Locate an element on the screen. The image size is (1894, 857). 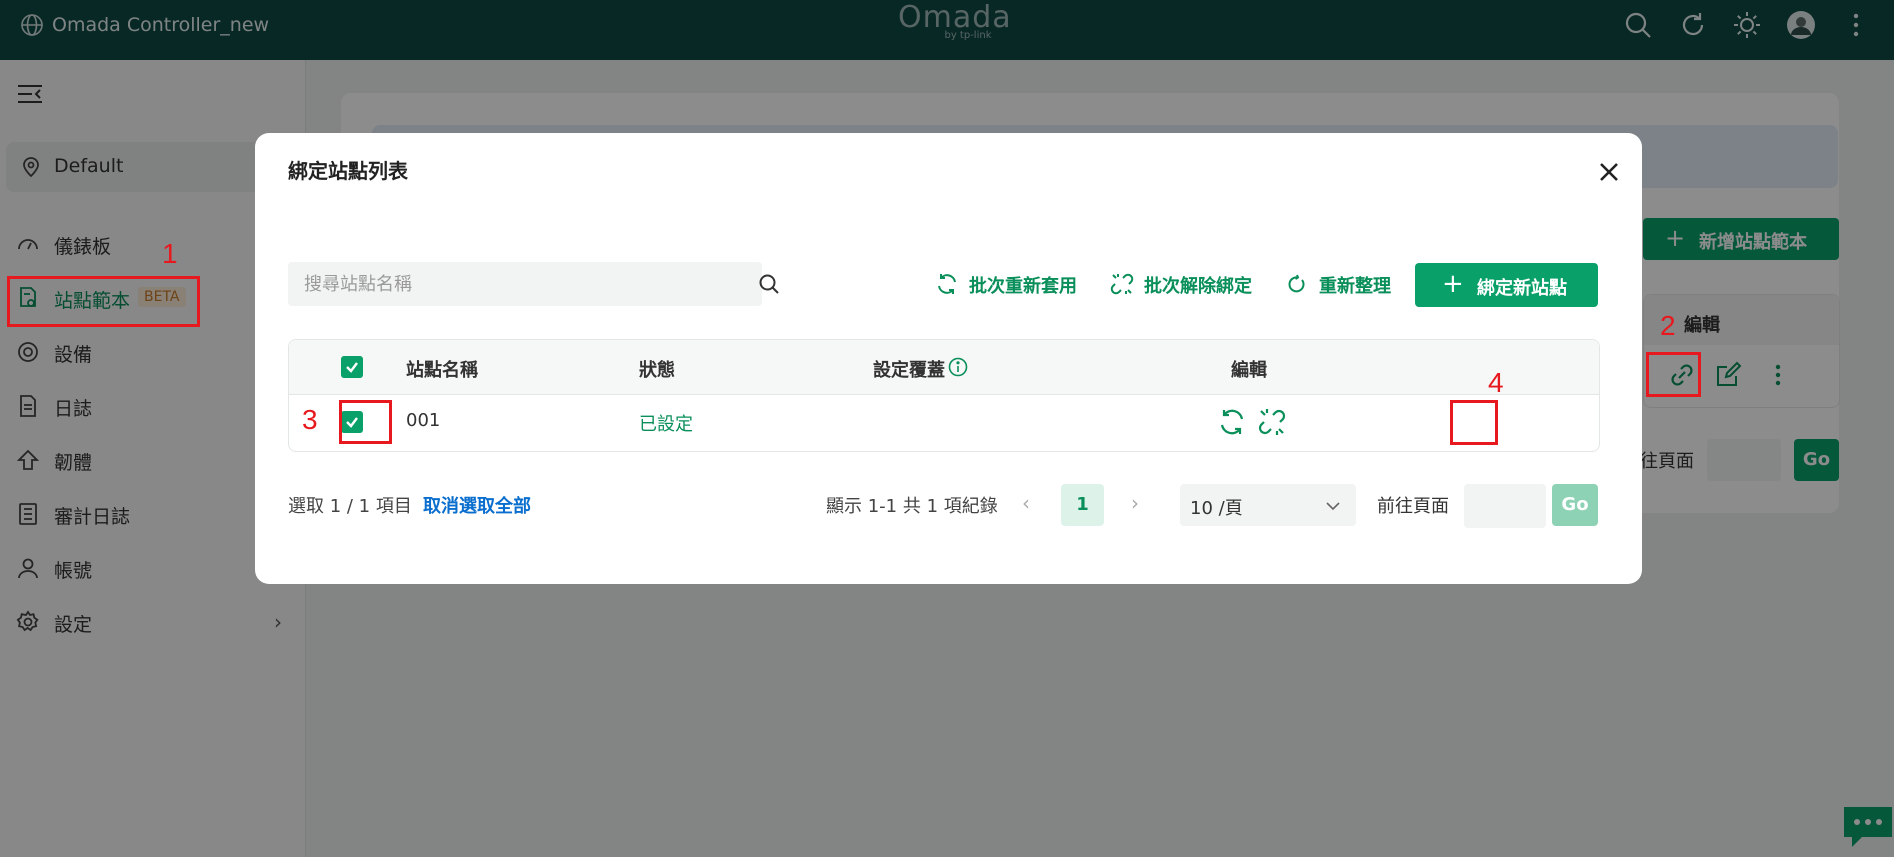
batch-reapply-button: 批次重新套用 is located at coordinates (1010, 283).